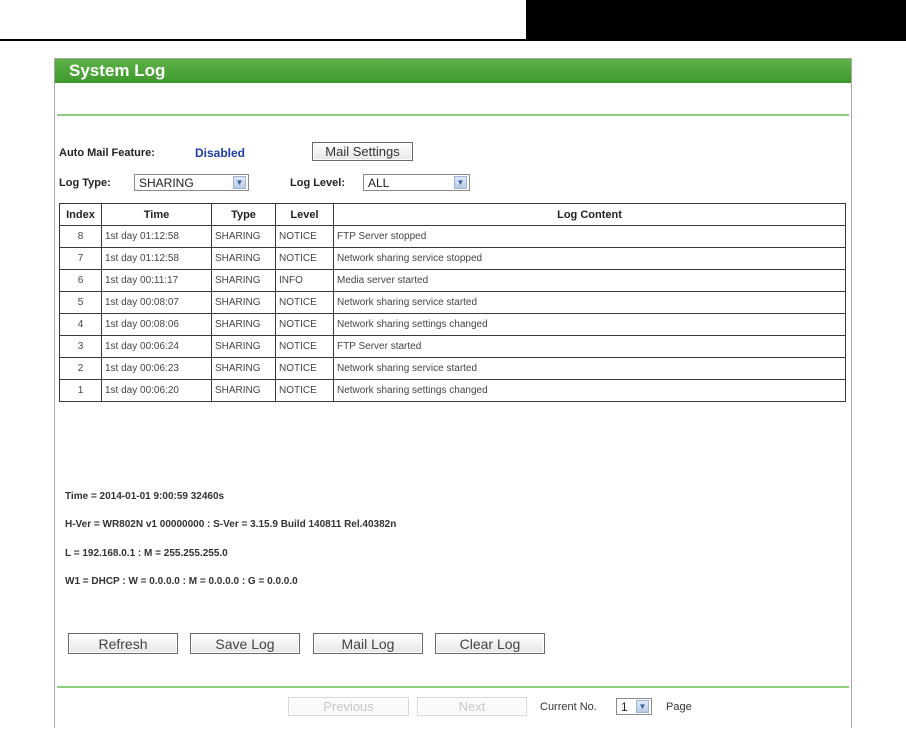 The width and height of the screenshot is (906, 729). I want to click on cell-time: 1st day 00:06:23, so click(156, 368).